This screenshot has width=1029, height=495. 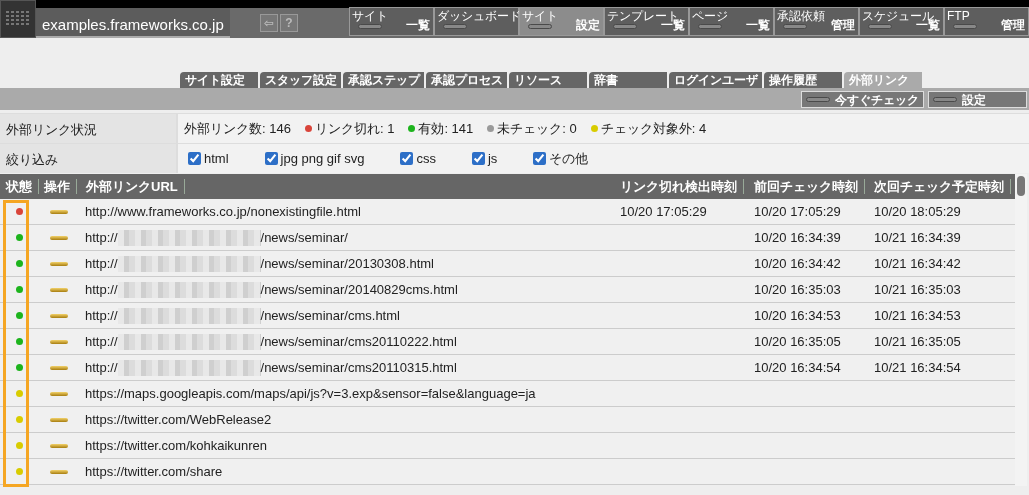 I want to click on nav-button: テンプレート 一覧, so click(x=646, y=21).